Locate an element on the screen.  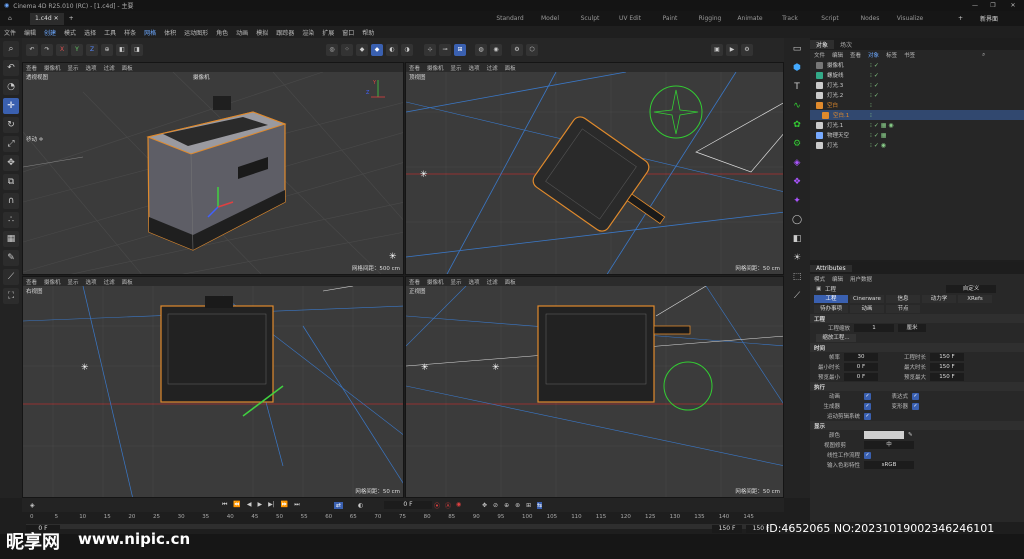
camera-icon: ◧ is located at coordinates (797, 239).